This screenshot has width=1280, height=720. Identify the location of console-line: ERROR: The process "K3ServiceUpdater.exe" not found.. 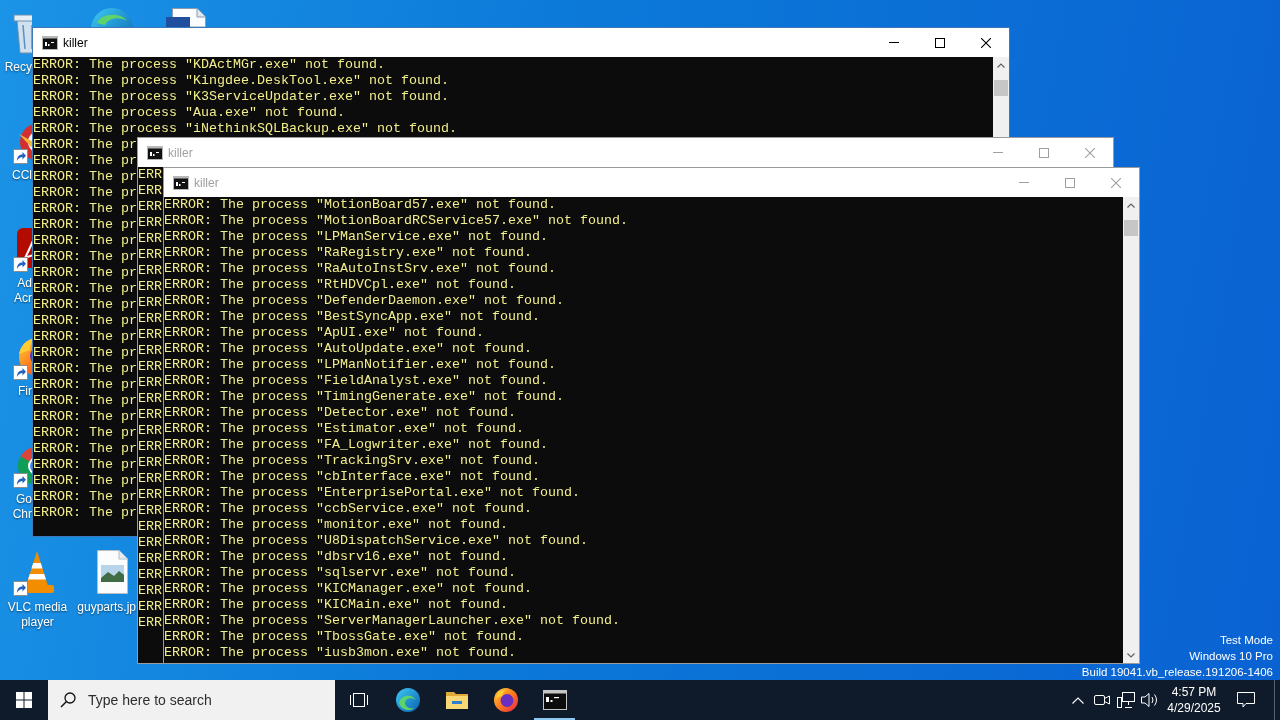
(241, 97).